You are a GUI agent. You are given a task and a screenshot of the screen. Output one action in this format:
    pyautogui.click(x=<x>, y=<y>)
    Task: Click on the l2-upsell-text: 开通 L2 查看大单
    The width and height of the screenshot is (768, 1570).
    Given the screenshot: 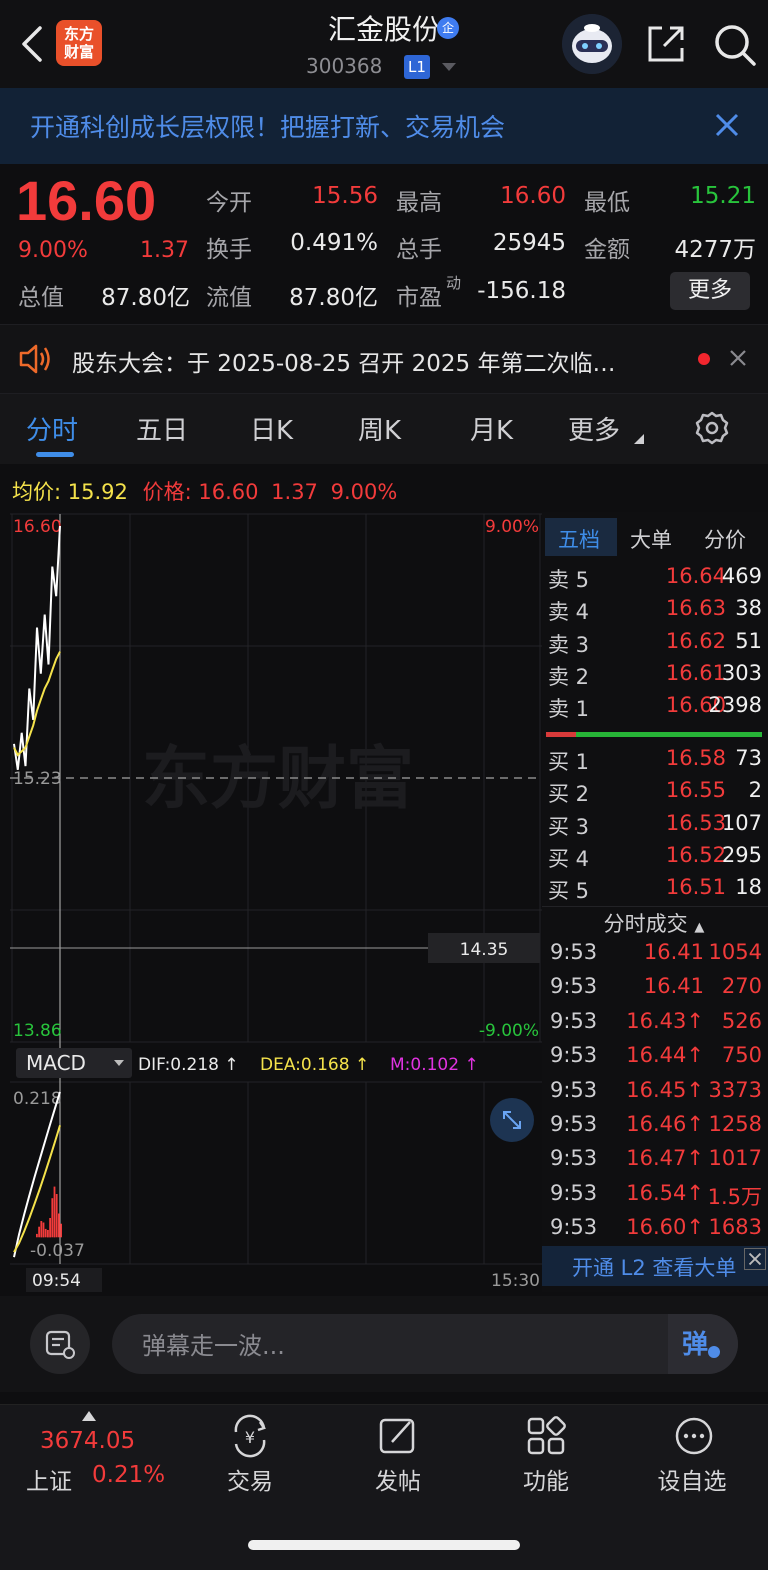 What is the action you would take?
    pyautogui.click(x=654, y=1267)
    